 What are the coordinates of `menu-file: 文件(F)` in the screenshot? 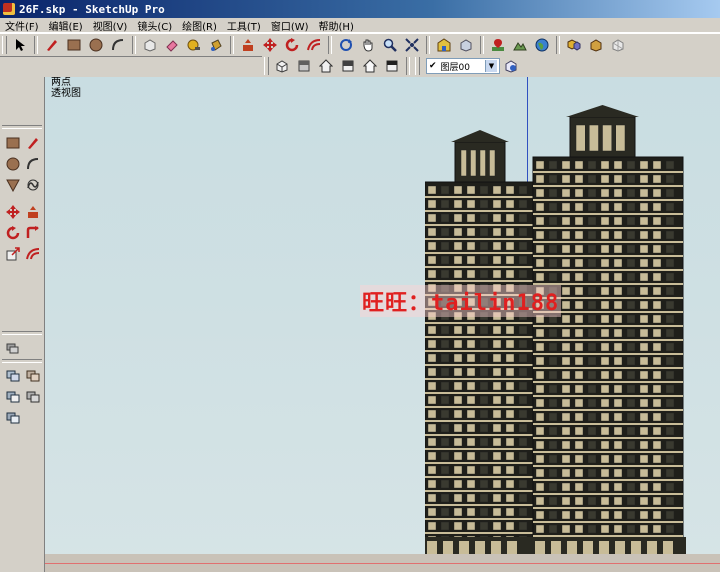 It's located at (22, 25).